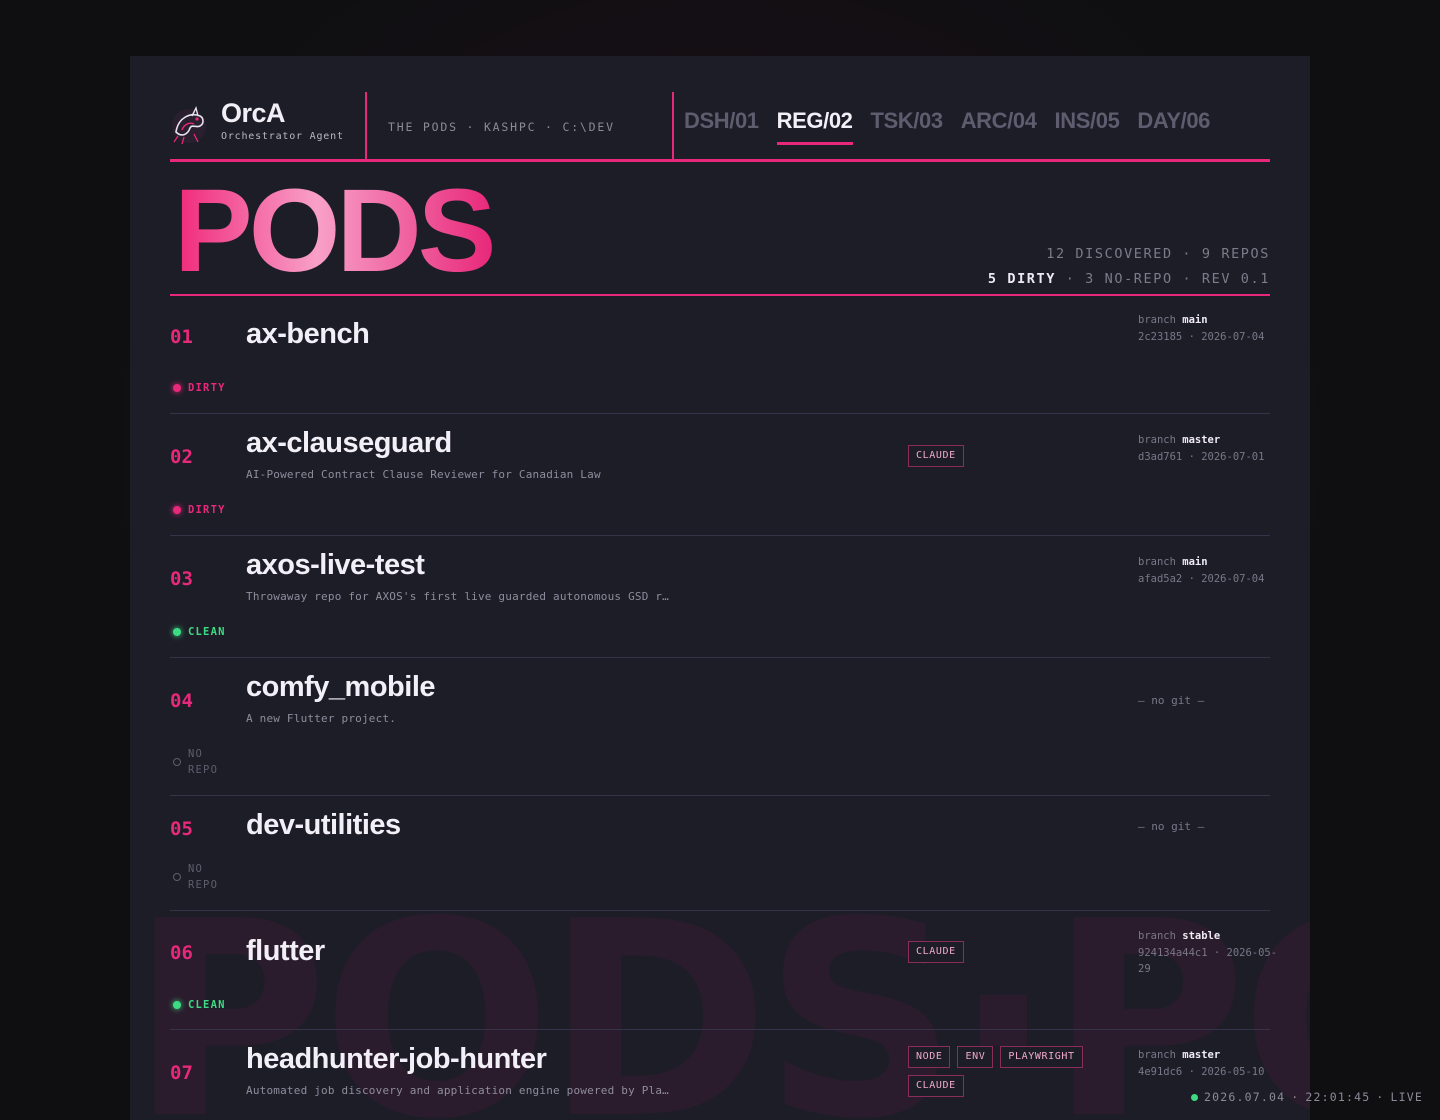 This screenshot has height=1120, width=1440. What do you see at coordinates (181, 1073) in the screenshot?
I see `pod-number: 07` at bounding box center [181, 1073].